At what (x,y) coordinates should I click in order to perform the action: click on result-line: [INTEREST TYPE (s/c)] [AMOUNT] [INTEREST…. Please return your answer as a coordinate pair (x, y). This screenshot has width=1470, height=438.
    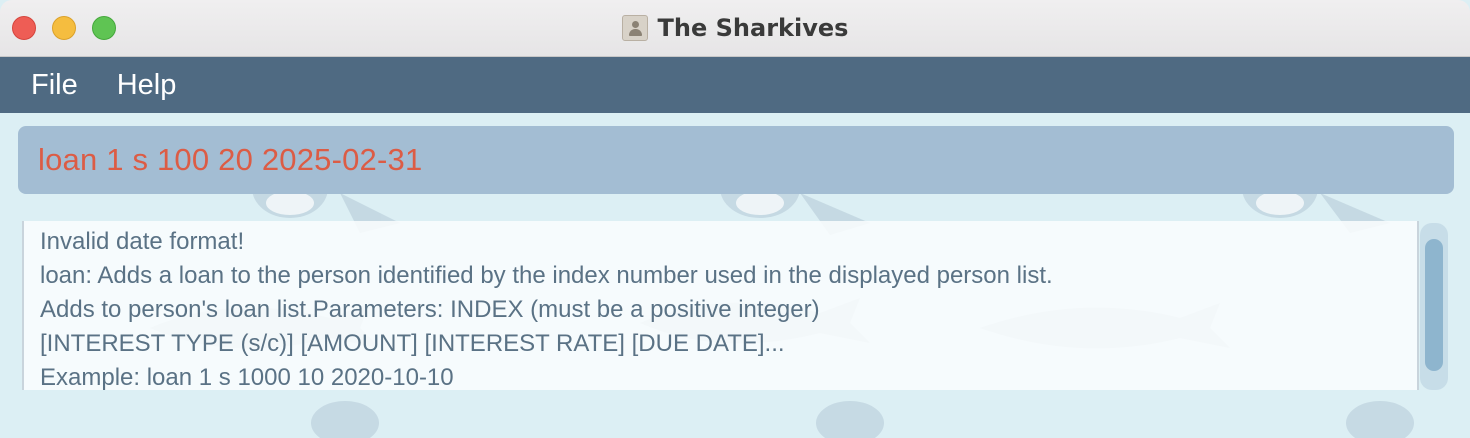
    Looking at the image, I should click on (412, 343).